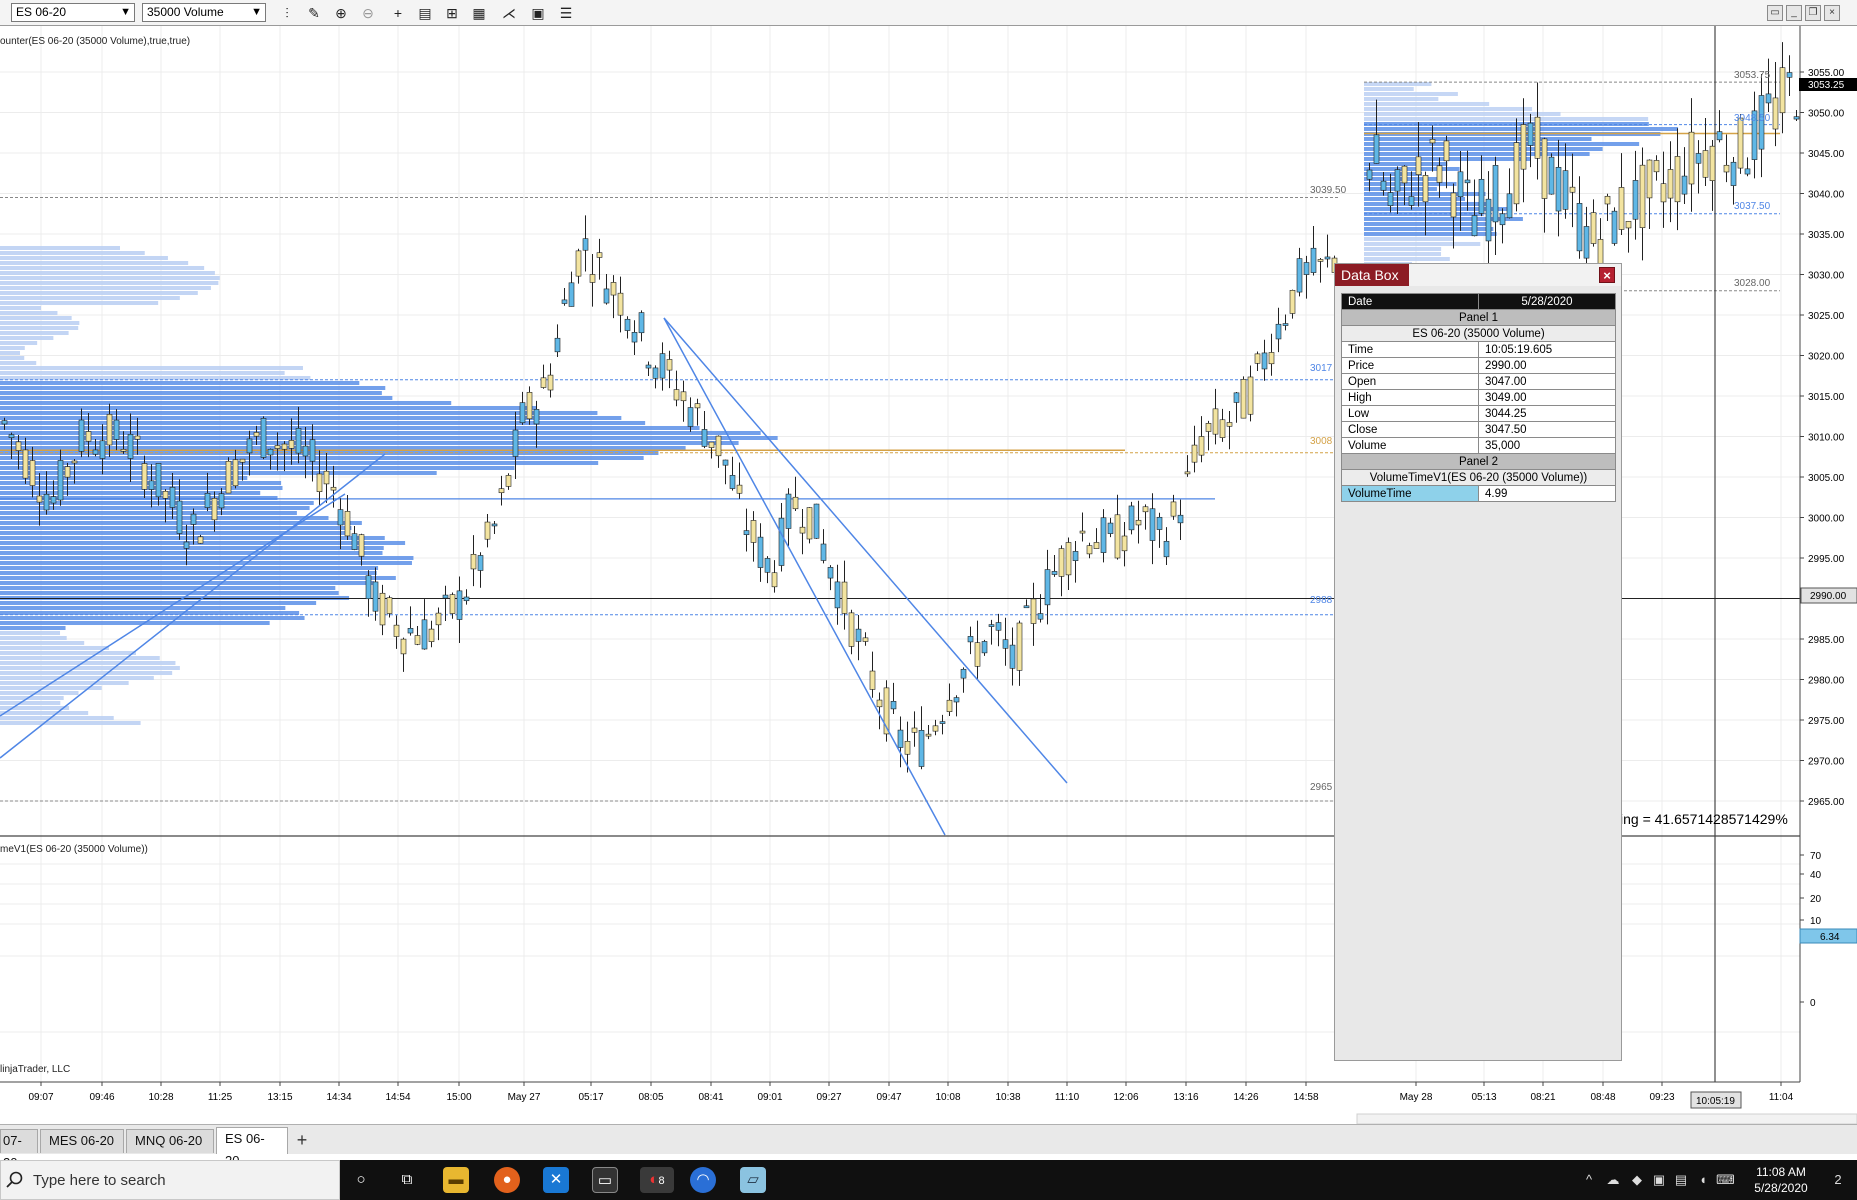 This screenshot has width=1857, height=1200. I want to click on tab-es-06-20: ES 06-20, so click(252, 1147).